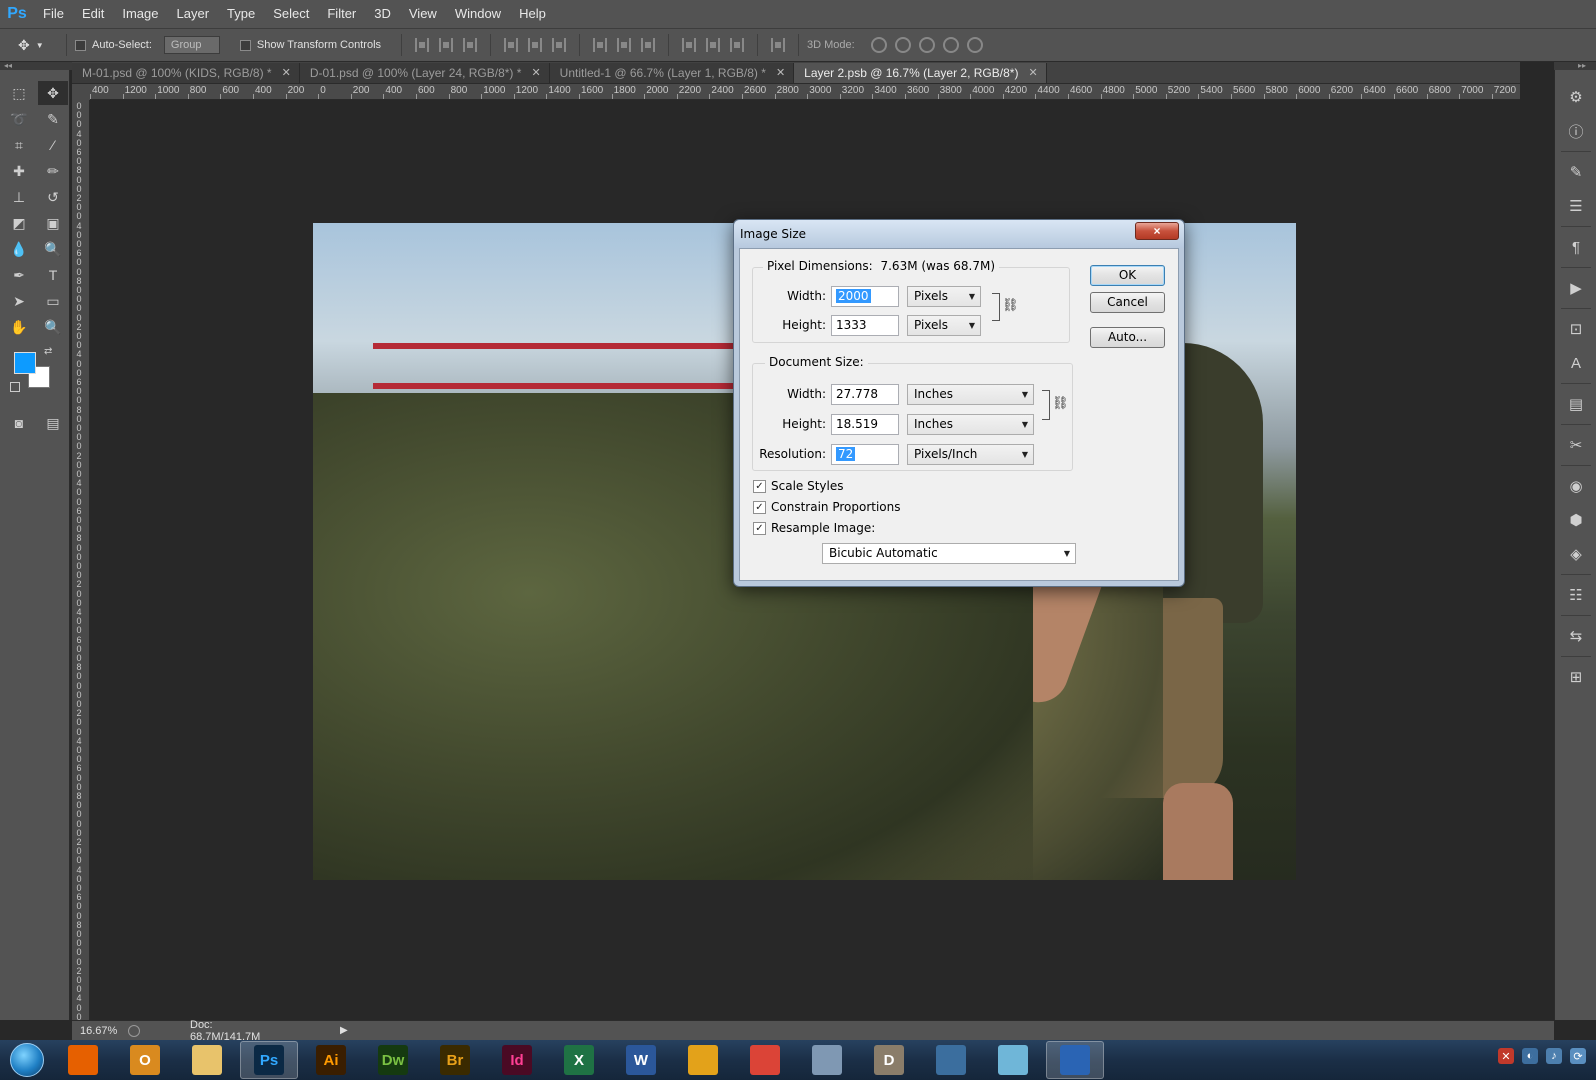 This screenshot has height=1080, width=1596. I want to click on resolution-input: 72, so click(865, 454).